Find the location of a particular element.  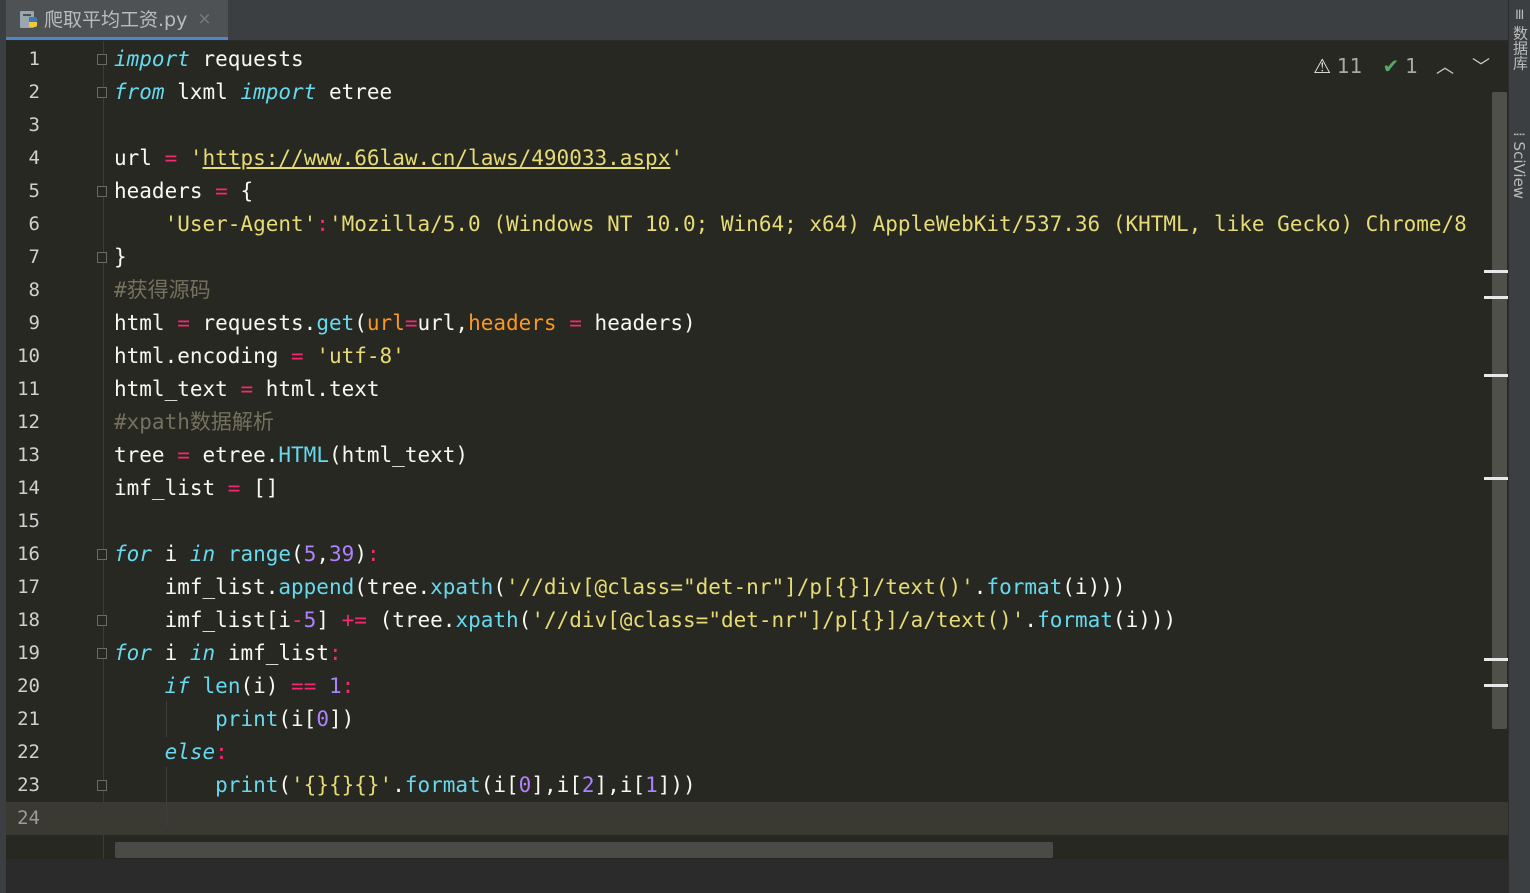

code-token: headers is located at coordinates (165, 191).